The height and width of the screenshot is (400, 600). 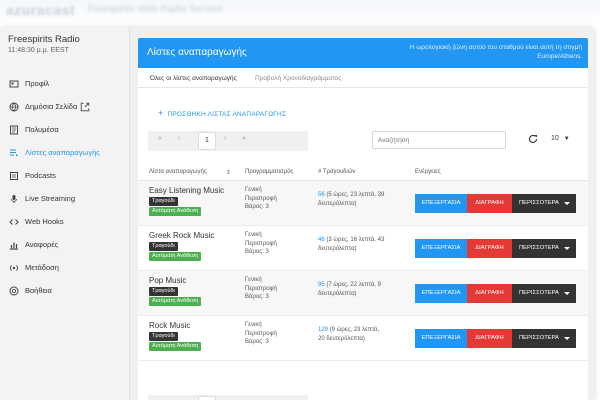 I want to click on sidebar-item-web-hooks: Web Hooks, so click(x=64, y=221).